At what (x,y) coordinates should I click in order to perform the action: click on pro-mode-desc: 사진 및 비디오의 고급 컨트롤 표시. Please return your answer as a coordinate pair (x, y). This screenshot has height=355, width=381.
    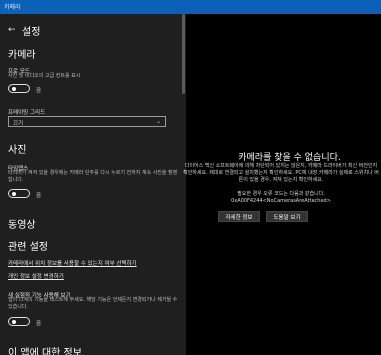
    Looking at the image, I should click on (44, 76).